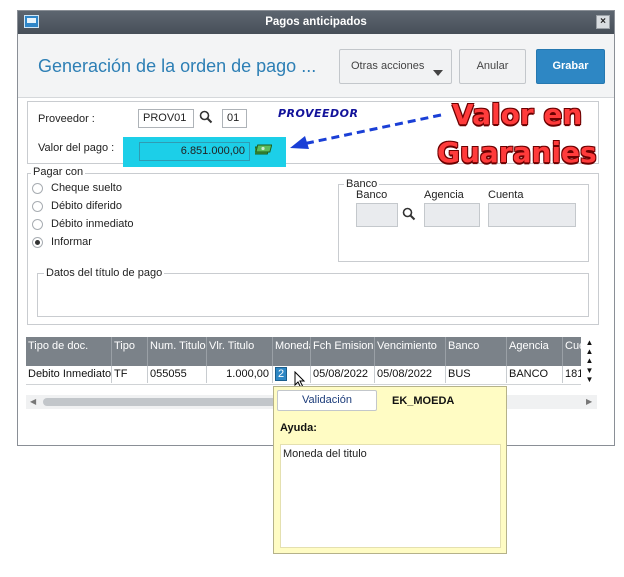 The width and height of the screenshot is (624, 577). Describe the element at coordinates (240, 374) in the screenshot. I see `cell-title-value: 1.000,00` at that location.